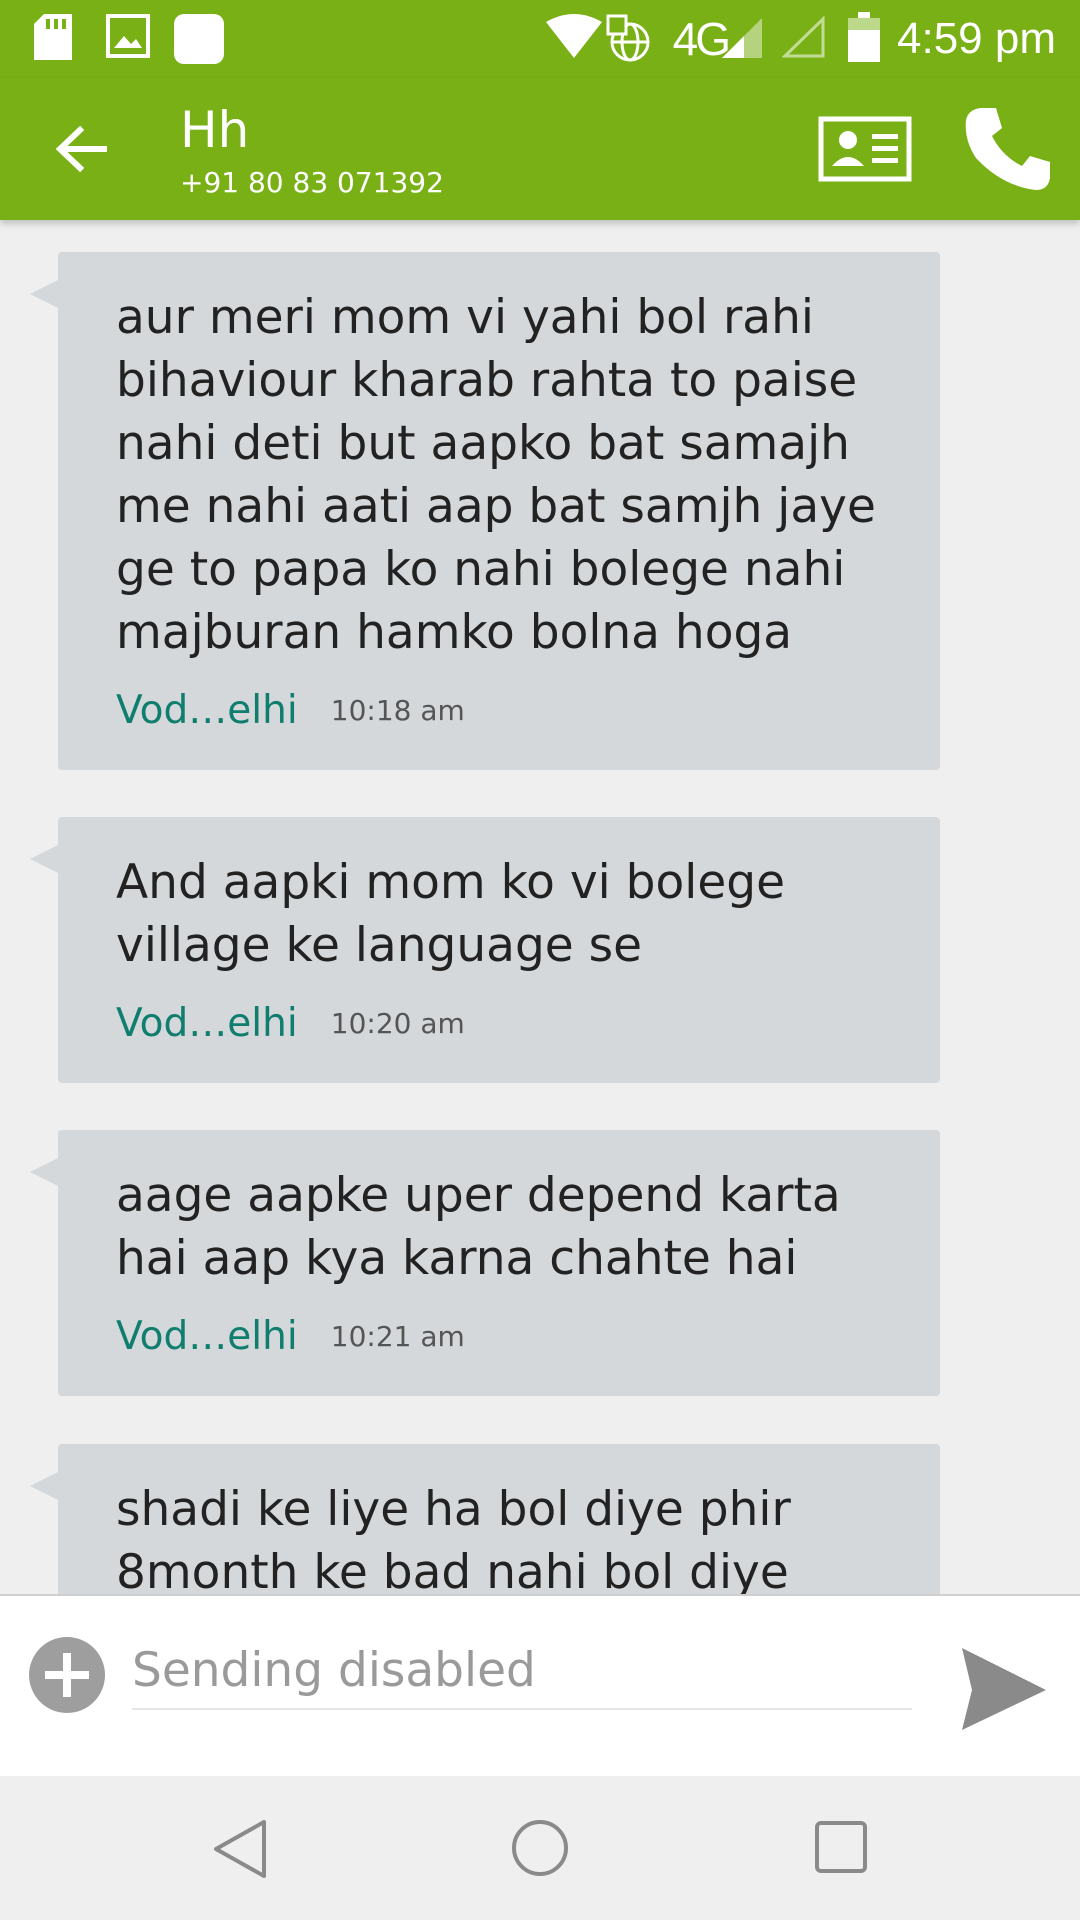 Image resolution: width=1080 pixels, height=1920 pixels. I want to click on conversation-header: Hh +91 80 83 071392, so click(540, 149).